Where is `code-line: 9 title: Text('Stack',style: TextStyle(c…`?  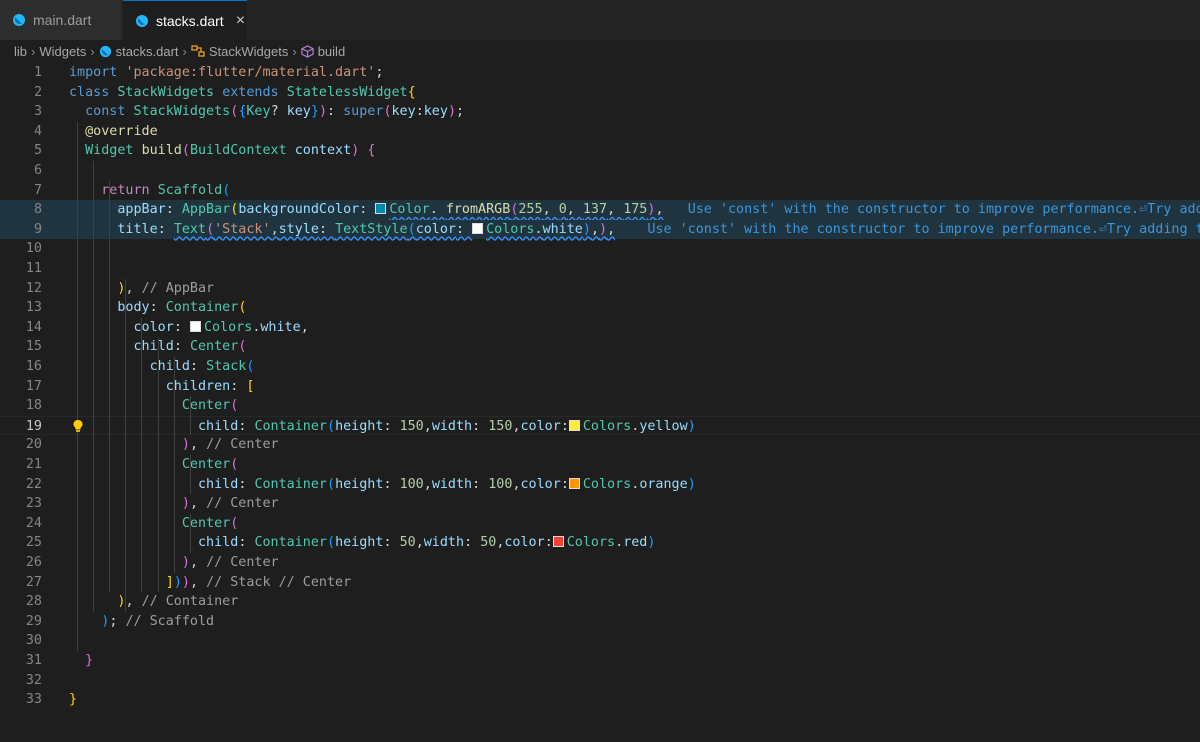 code-line: 9 title: Text('Stack',style: TextStyle(c… is located at coordinates (600, 229).